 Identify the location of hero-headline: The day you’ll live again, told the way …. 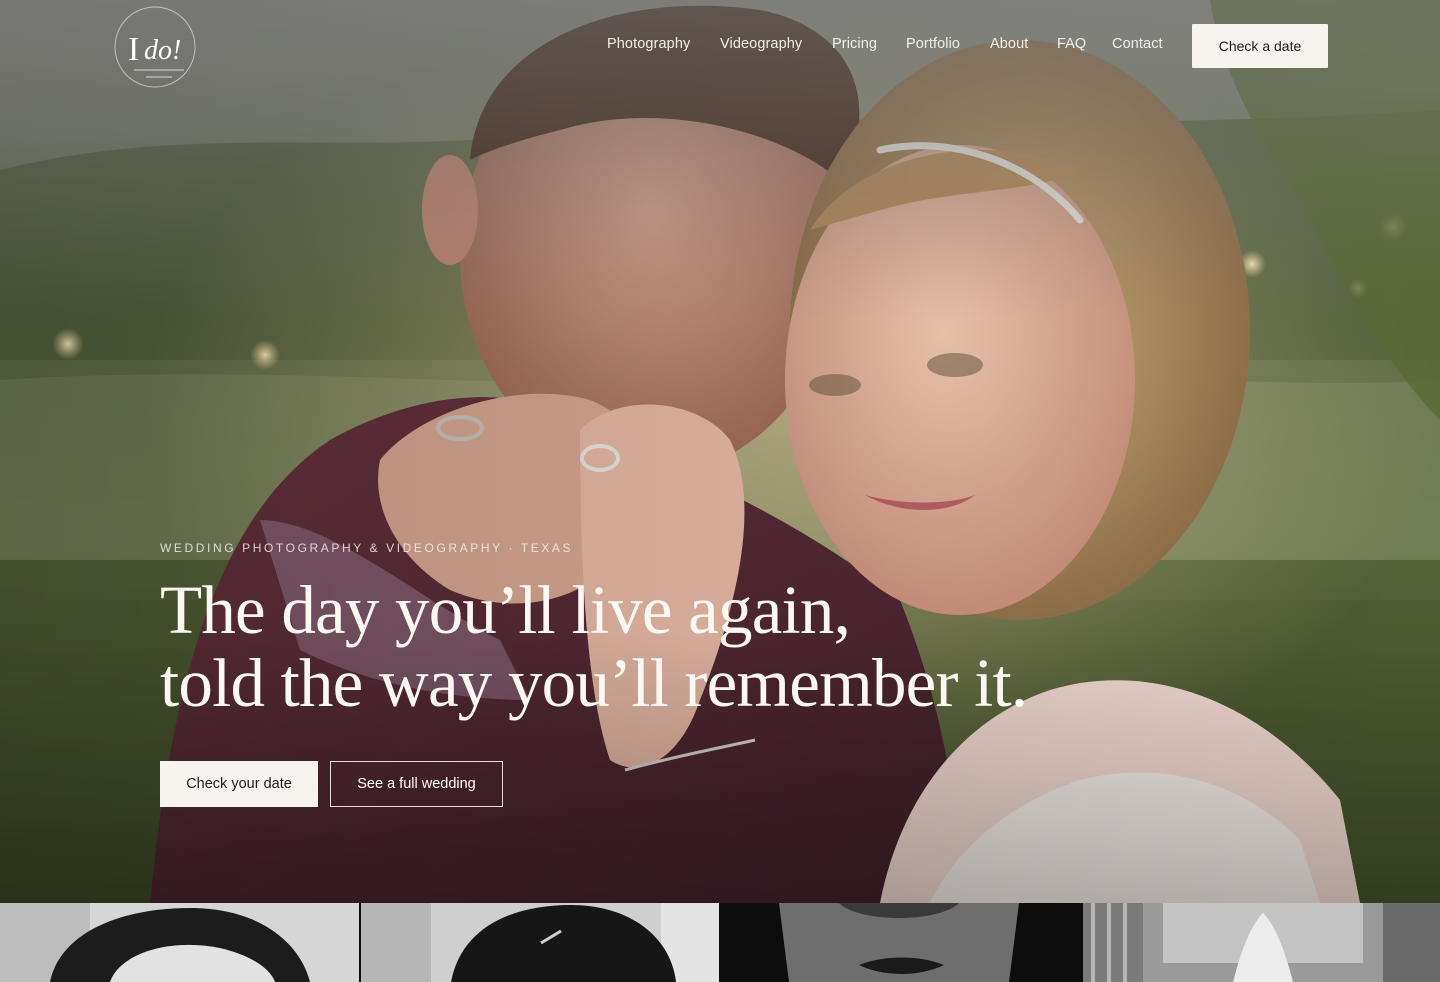
(660, 647).